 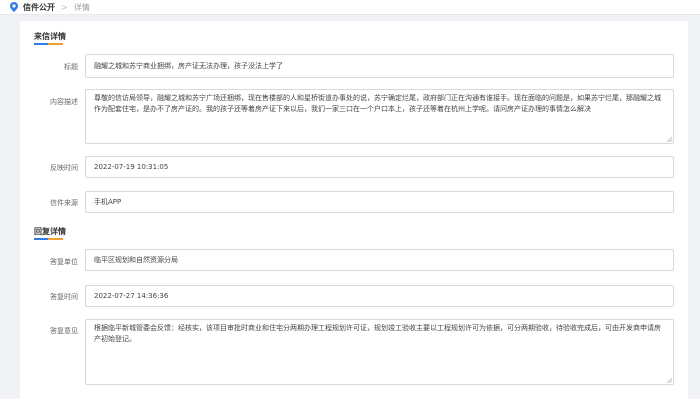 What do you see at coordinates (50, 231) in the screenshot?
I see `reply-section-title: 回复详情` at bounding box center [50, 231].